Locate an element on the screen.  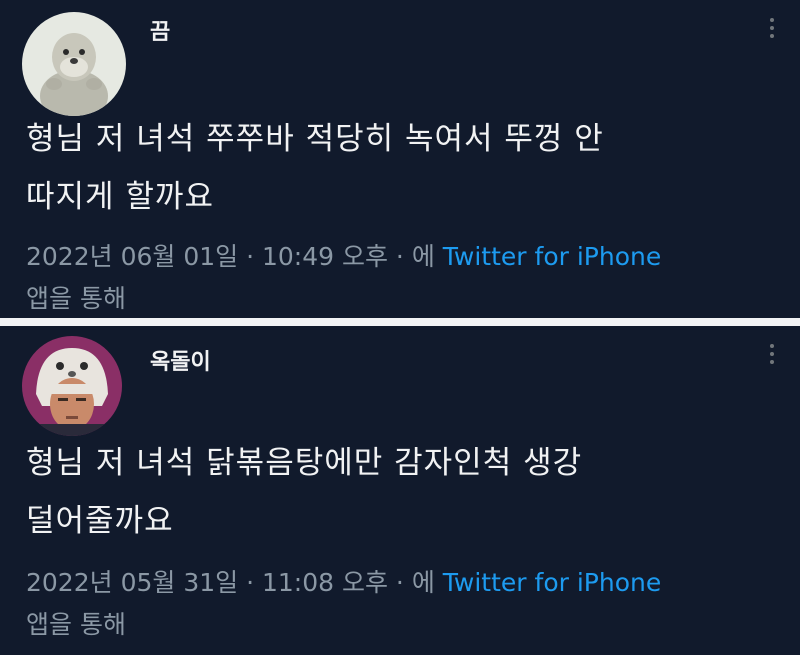
divider is located at coordinates (400, 322).